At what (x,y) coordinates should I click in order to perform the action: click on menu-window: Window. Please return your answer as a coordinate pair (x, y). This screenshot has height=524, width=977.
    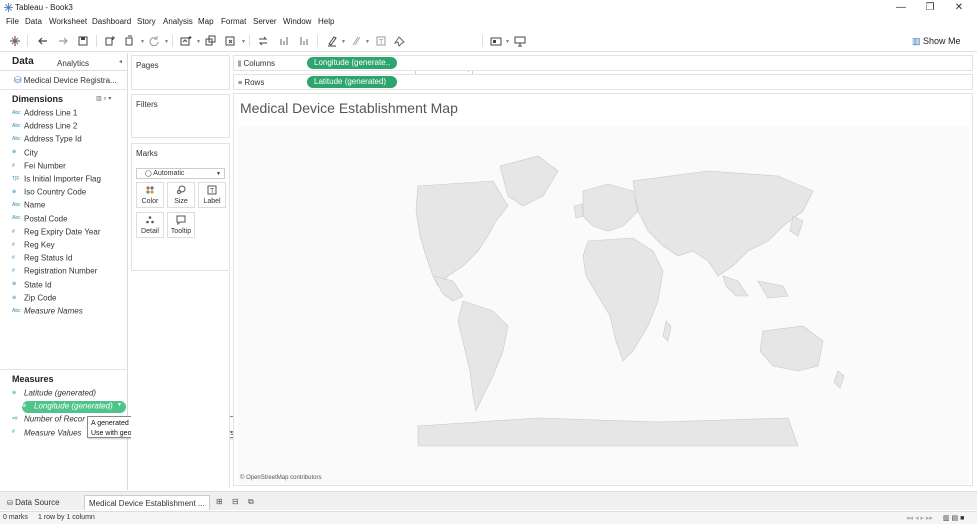
    Looking at the image, I should click on (297, 21).